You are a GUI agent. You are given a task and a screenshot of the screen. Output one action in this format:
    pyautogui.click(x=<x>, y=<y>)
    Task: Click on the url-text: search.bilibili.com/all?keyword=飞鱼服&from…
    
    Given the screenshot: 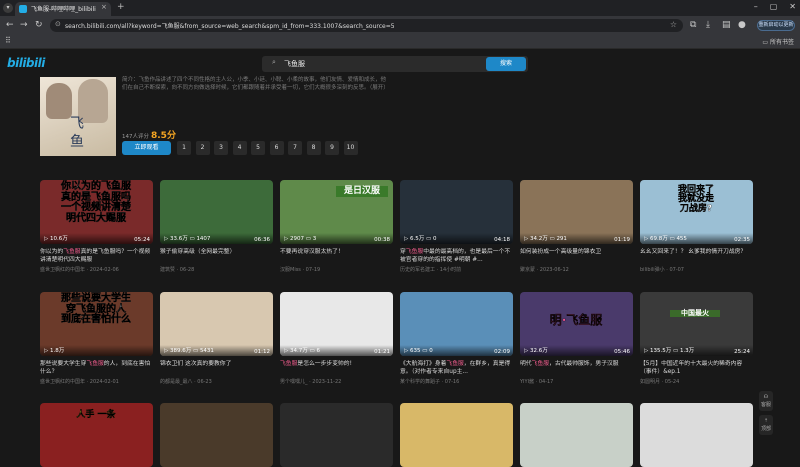 What is the action you would take?
    pyautogui.click(x=230, y=26)
    